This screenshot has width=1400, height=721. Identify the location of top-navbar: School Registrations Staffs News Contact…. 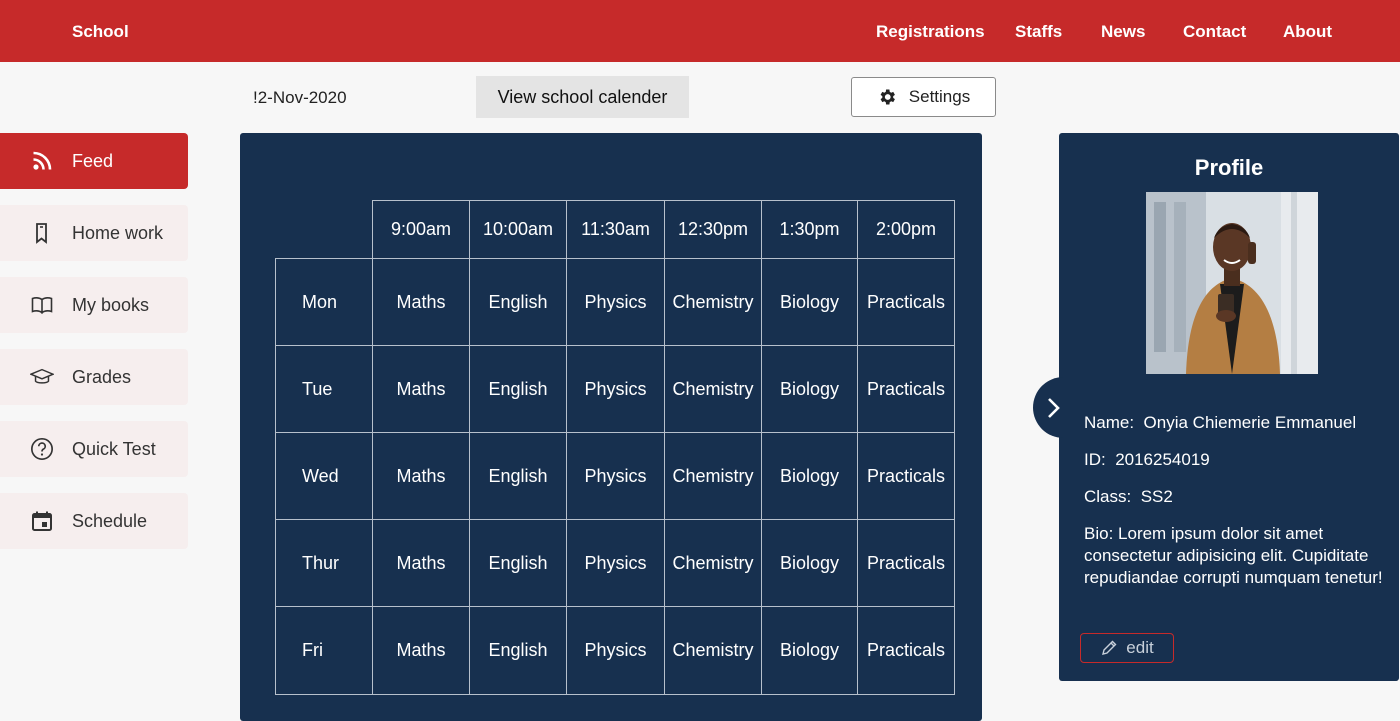
(700, 31).